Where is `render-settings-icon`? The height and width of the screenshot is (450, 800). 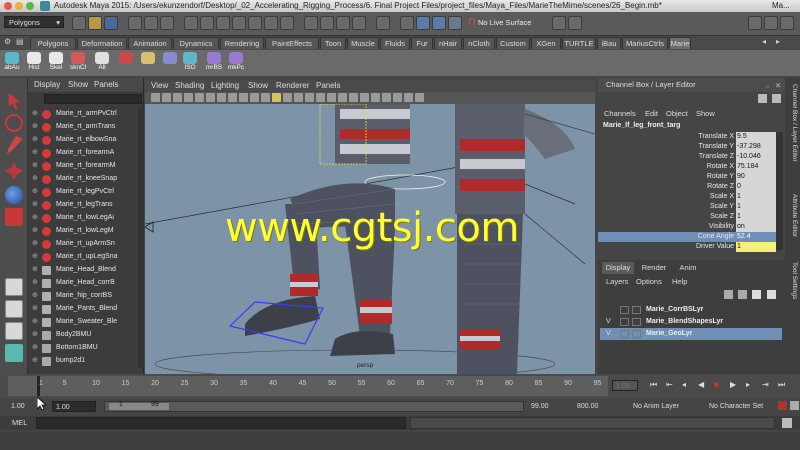
render-settings-icon is located at coordinates (455, 23).